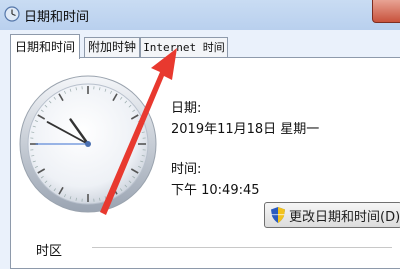 This screenshot has height=269, width=400. Describe the element at coordinates (245, 127) in the screenshot. I see `date-value: 2019年11月18日 星期一` at that location.